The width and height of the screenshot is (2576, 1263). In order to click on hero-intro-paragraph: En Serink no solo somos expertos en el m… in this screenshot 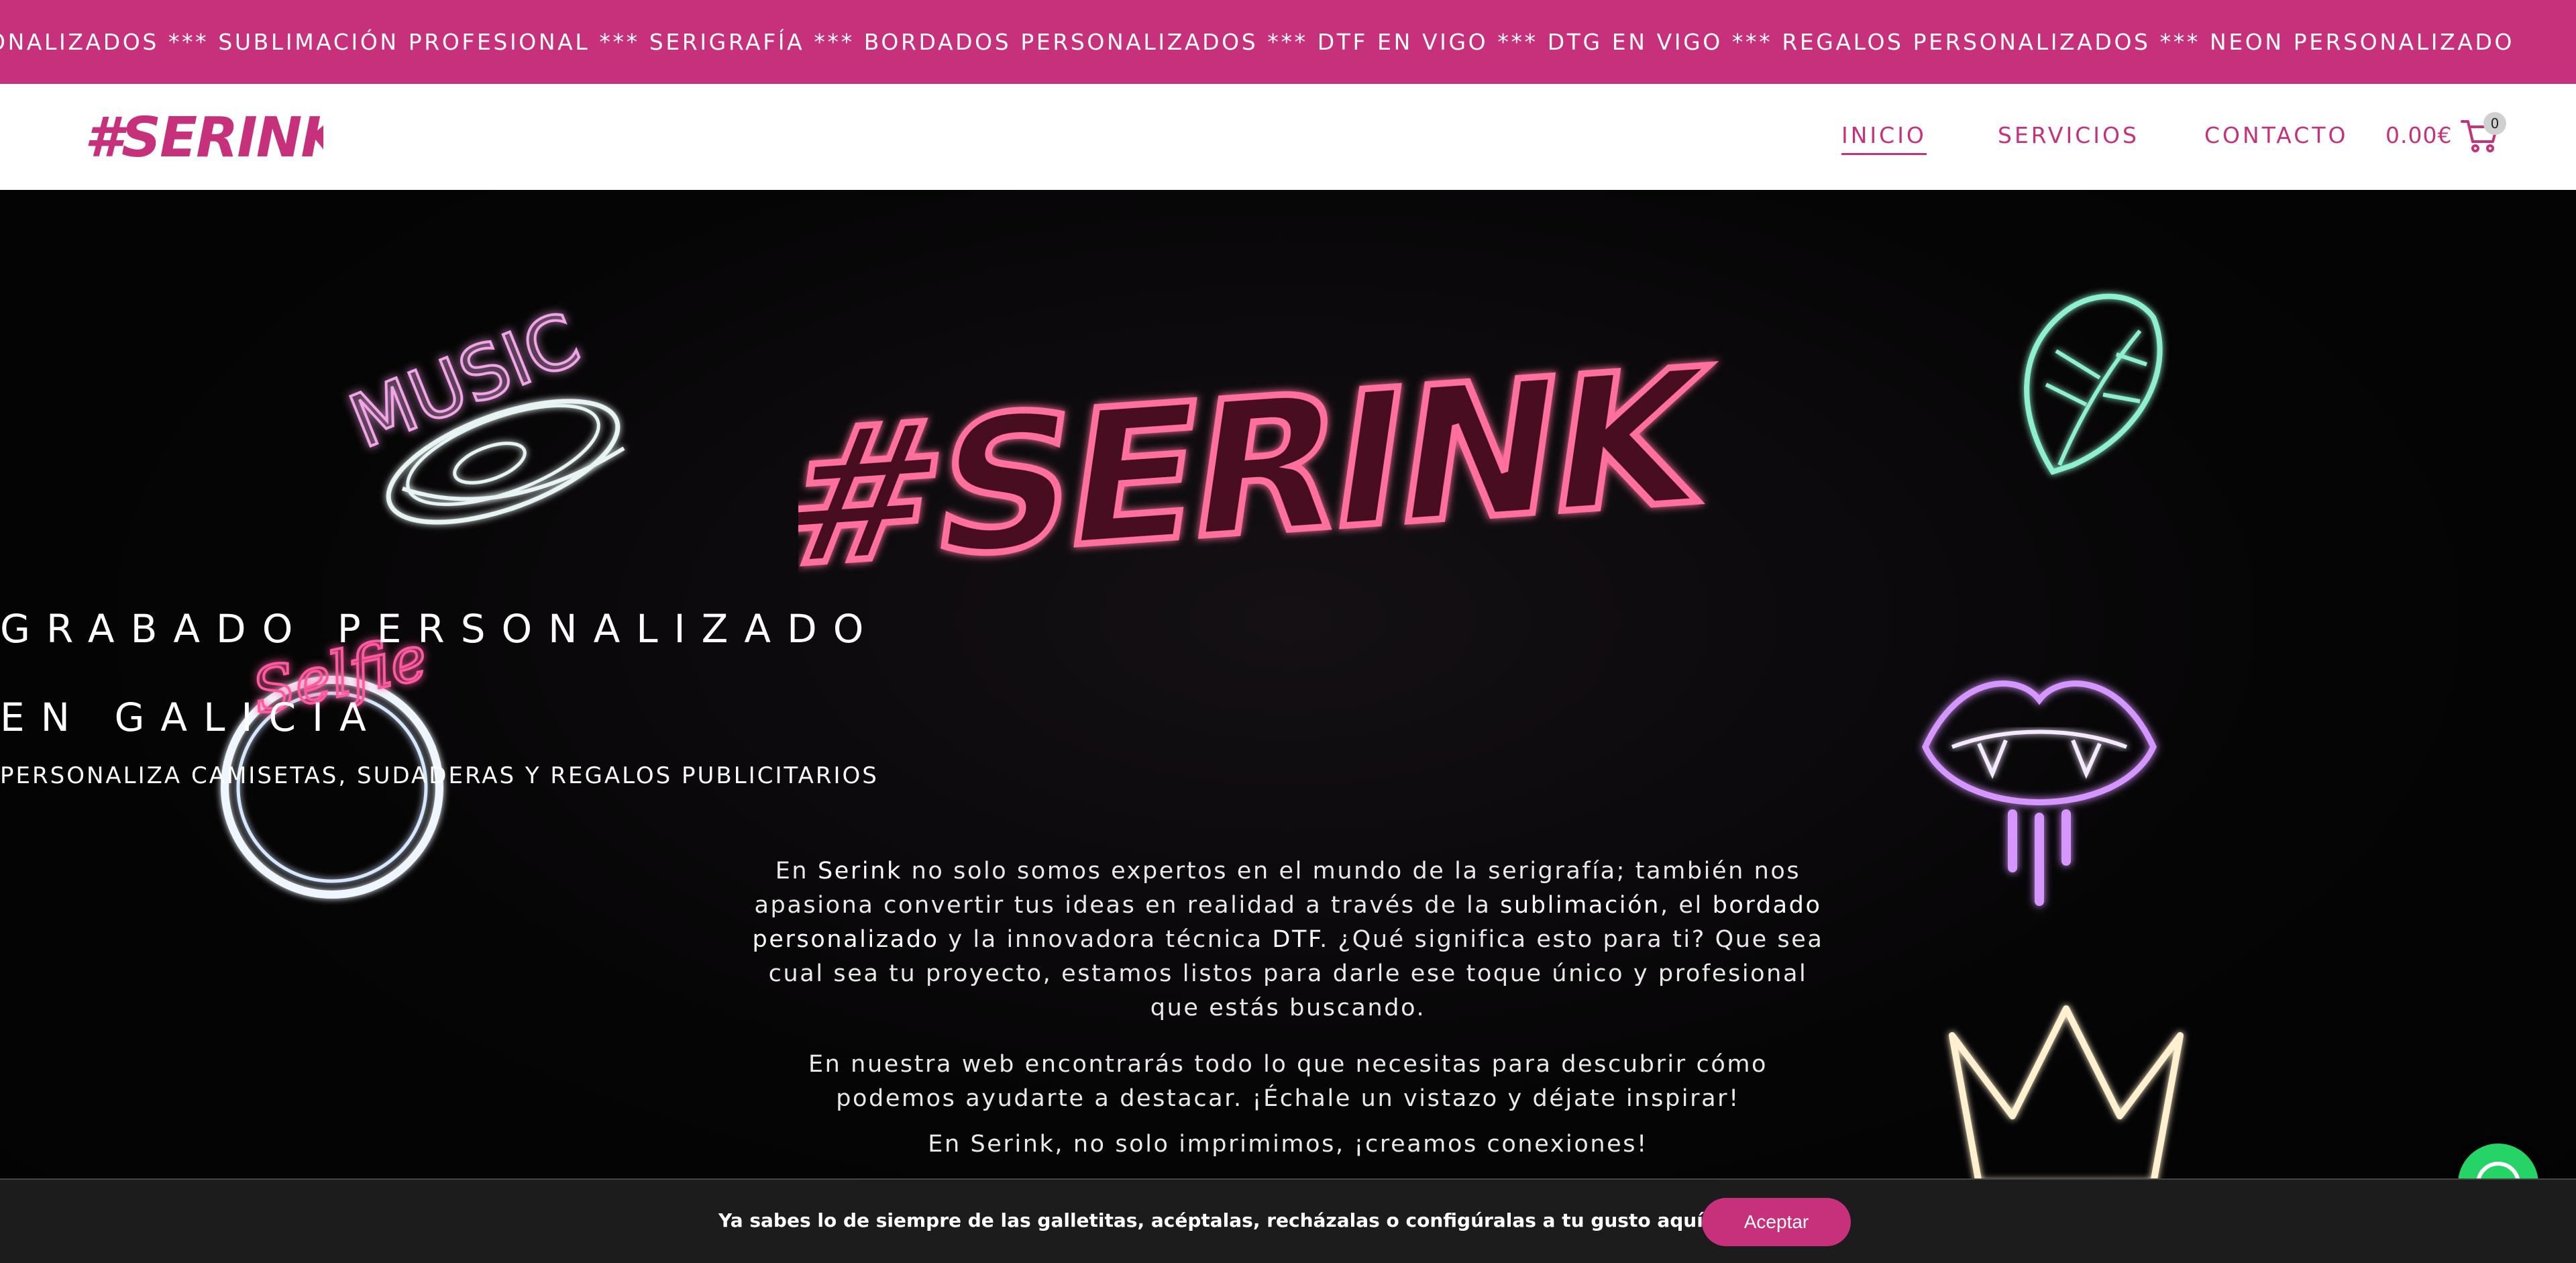, I will do `click(1288, 940)`.